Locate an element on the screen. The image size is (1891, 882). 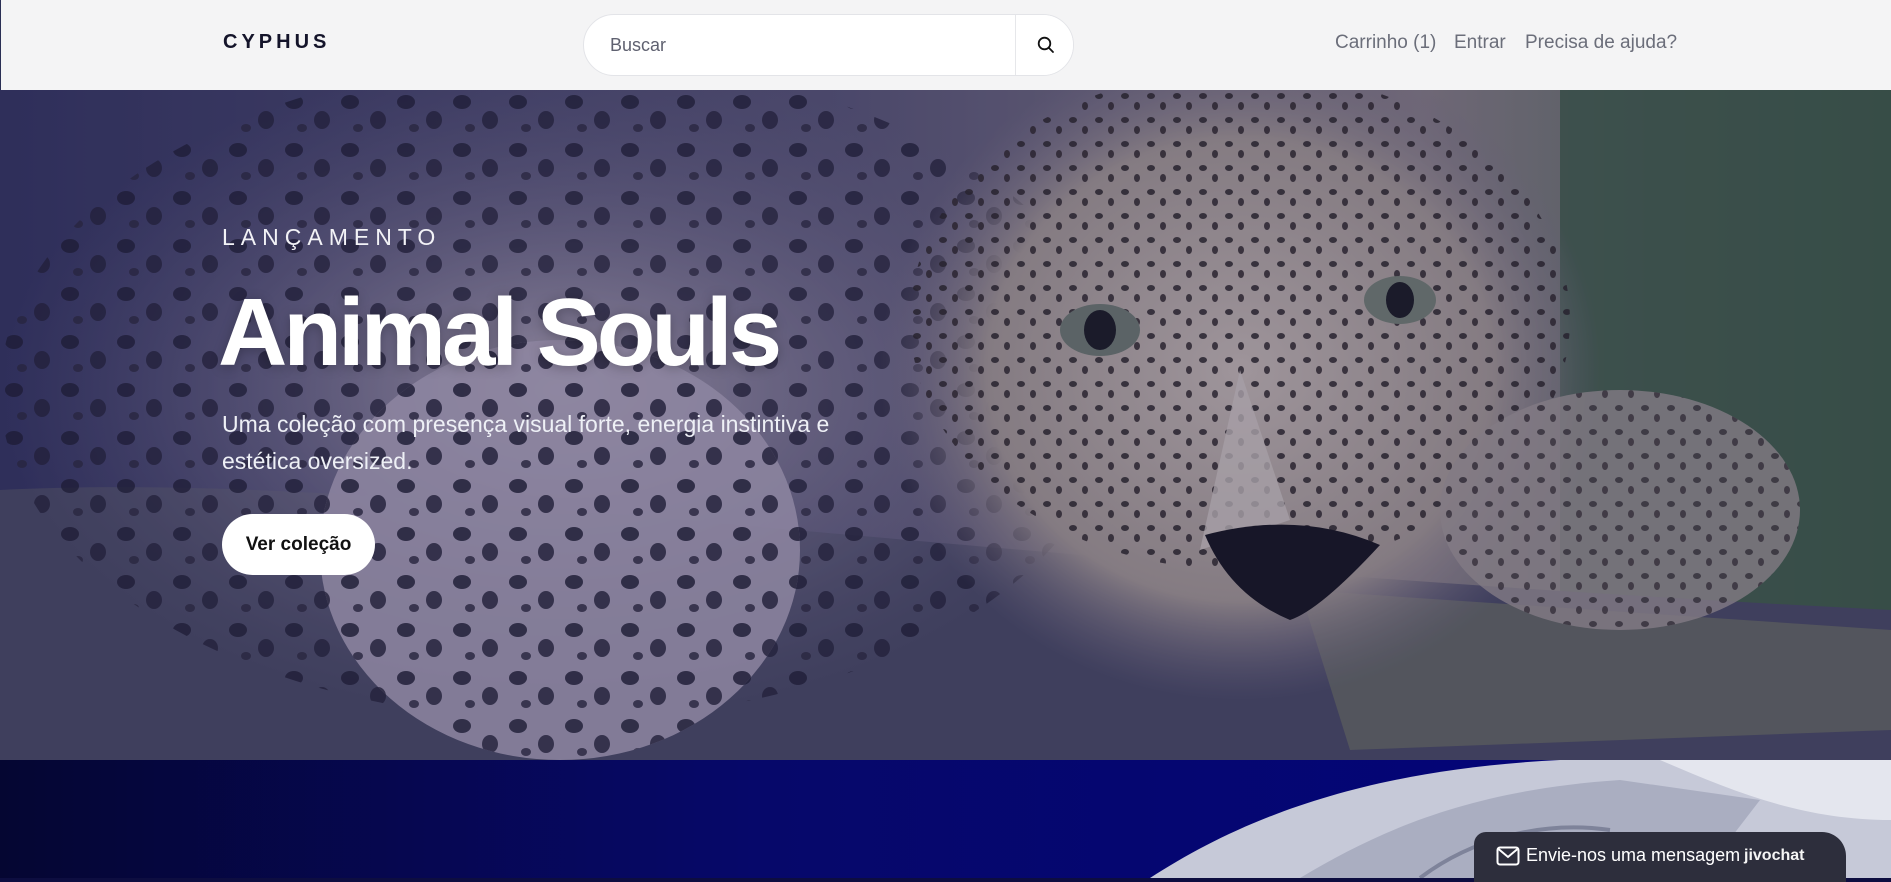
hero-eyebrow: LANÇAMENTO is located at coordinates (332, 237).